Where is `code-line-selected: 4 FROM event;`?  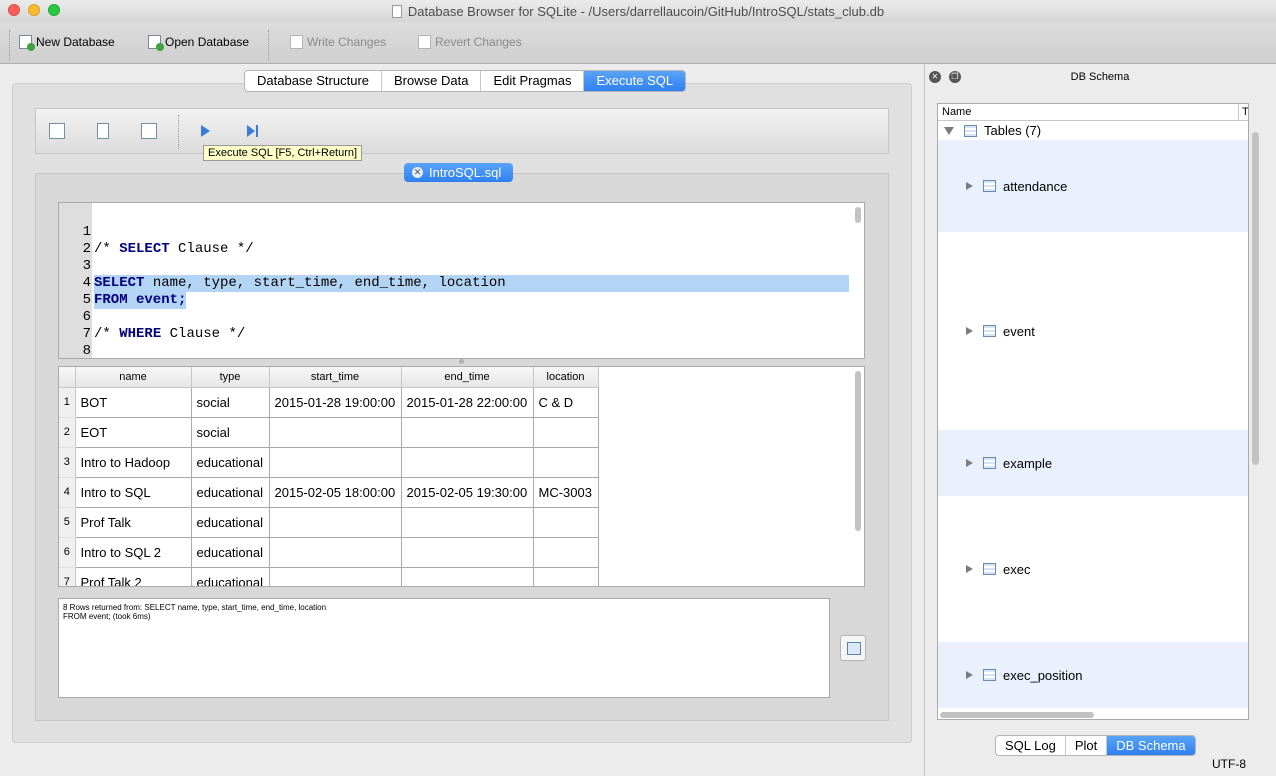
code-line-selected: 4 FROM event; is located at coordinates (454, 283).